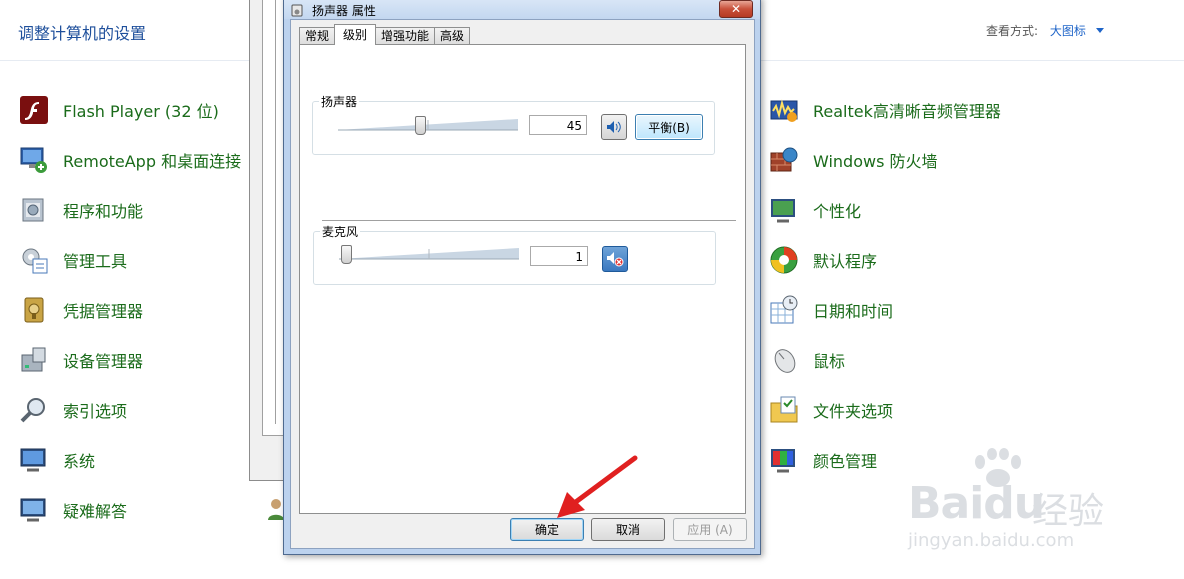 The image size is (1184, 579). Describe the element at coordinates (784, 410) in the screenshot. I see `folder-options-icon` at that location.